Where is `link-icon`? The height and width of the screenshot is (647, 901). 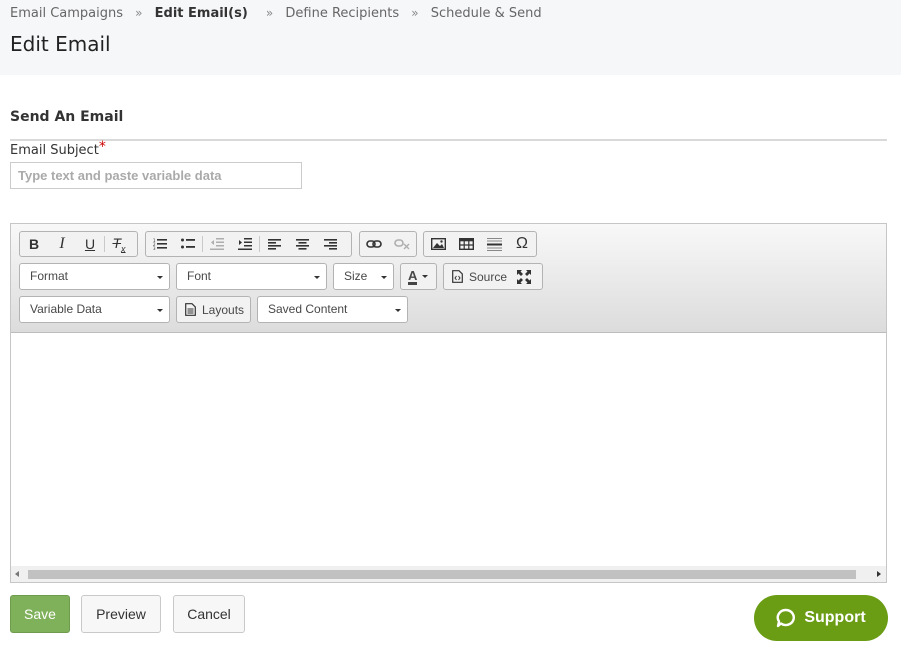
link-icon is located at coordinates (374, 244).